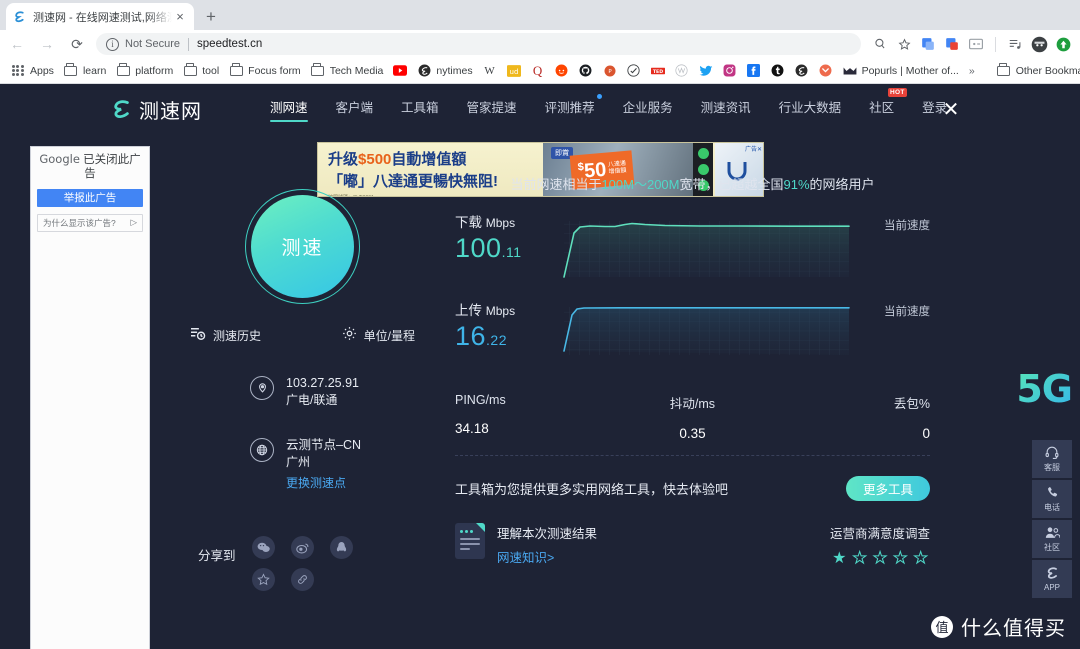 Image resolution: width=1080 pixels, height=649 pixels. I want to click on bookmark-focus-form: Focus form, so click(265, 71).